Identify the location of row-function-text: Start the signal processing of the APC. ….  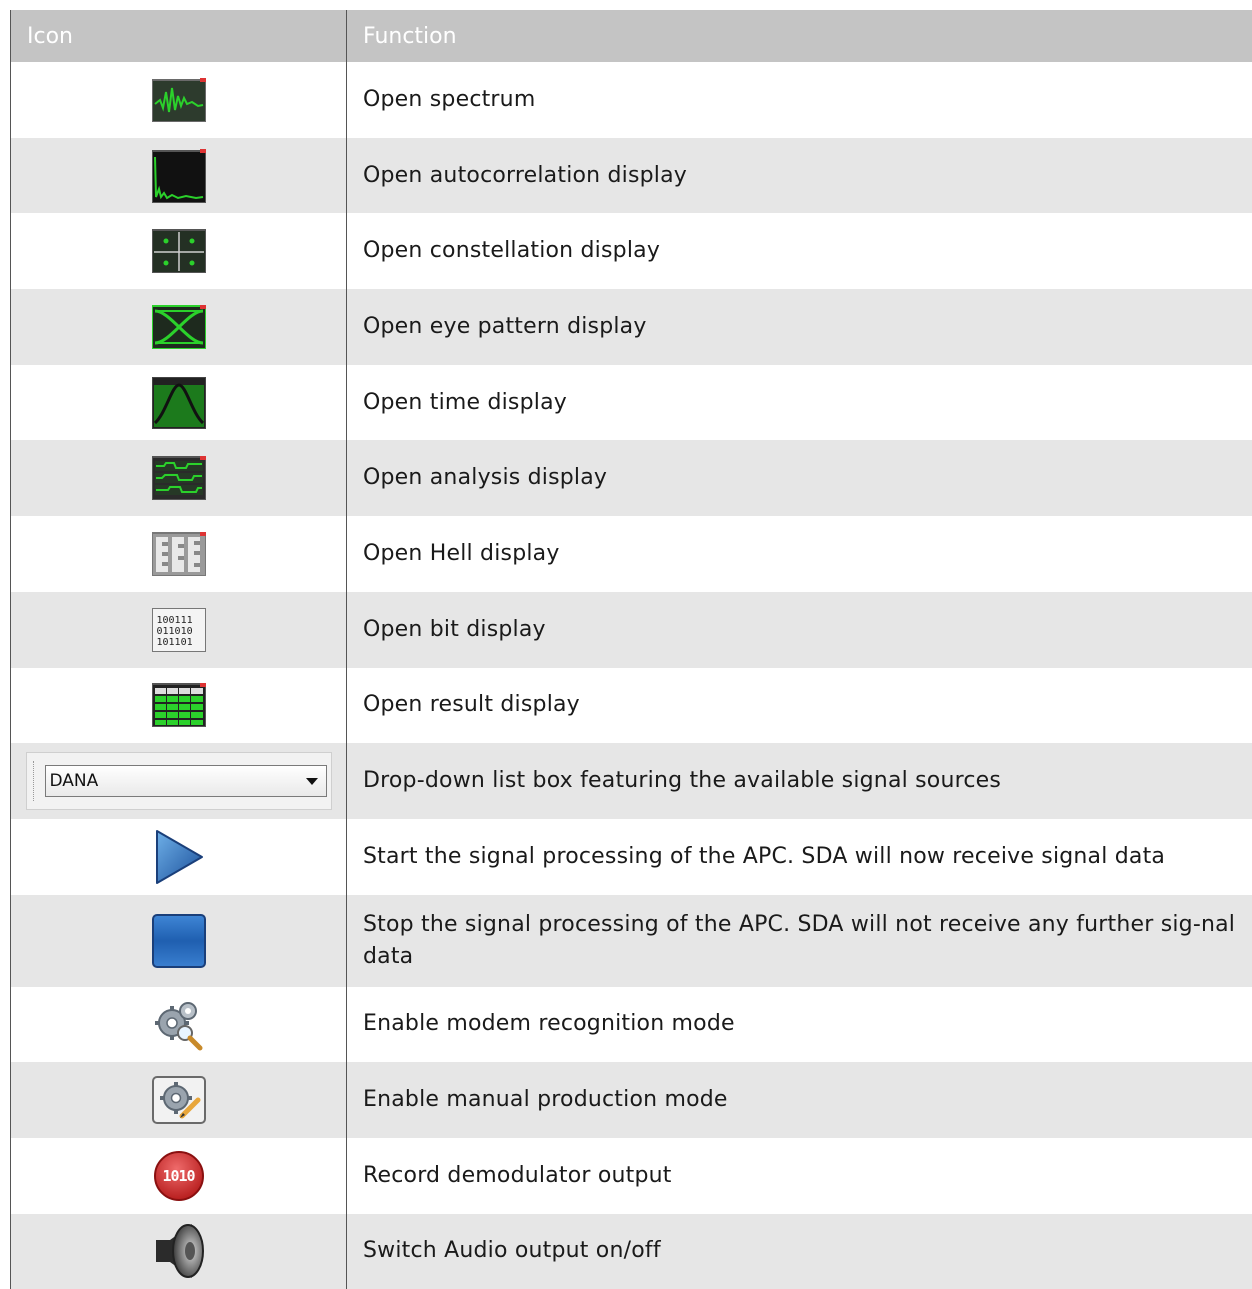
(799, 856).